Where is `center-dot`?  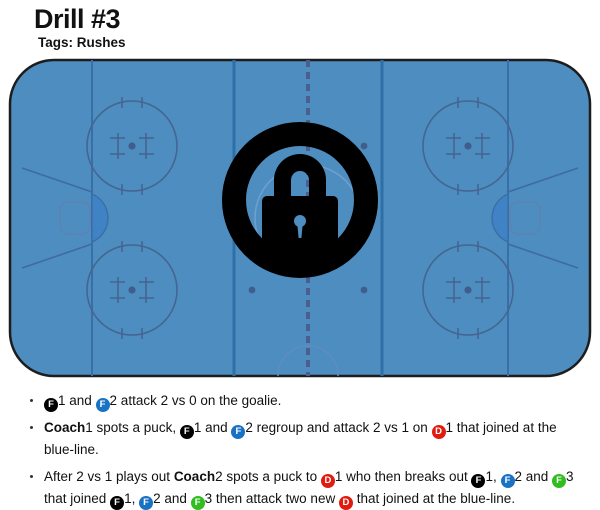 center-dot is located at coordinates (308, 218).